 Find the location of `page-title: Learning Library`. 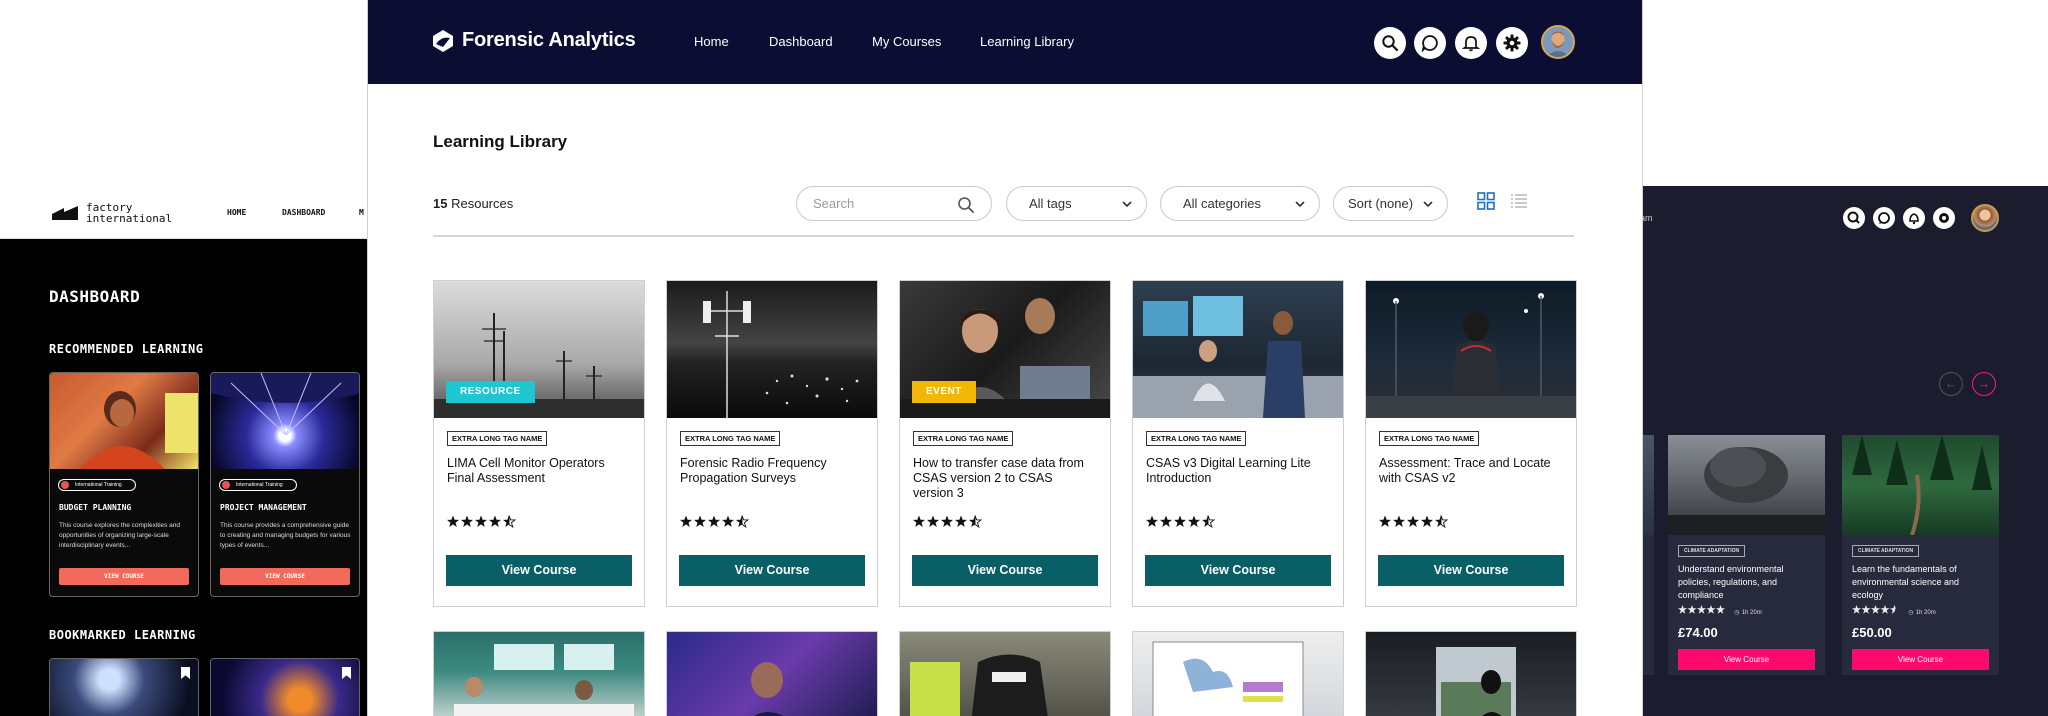

page-title: Learning Library is located at coordinates (500, 141).